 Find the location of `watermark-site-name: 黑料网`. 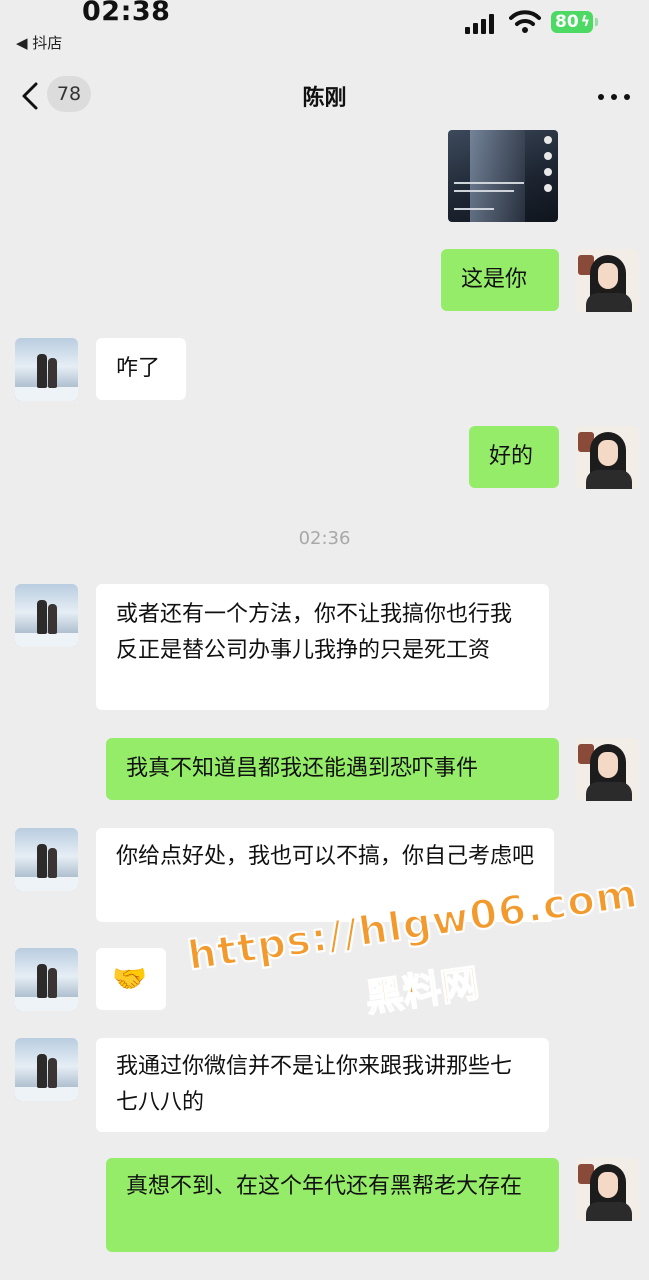

watermark-site-name: 黑料网 is located at coordinates (422, 990).